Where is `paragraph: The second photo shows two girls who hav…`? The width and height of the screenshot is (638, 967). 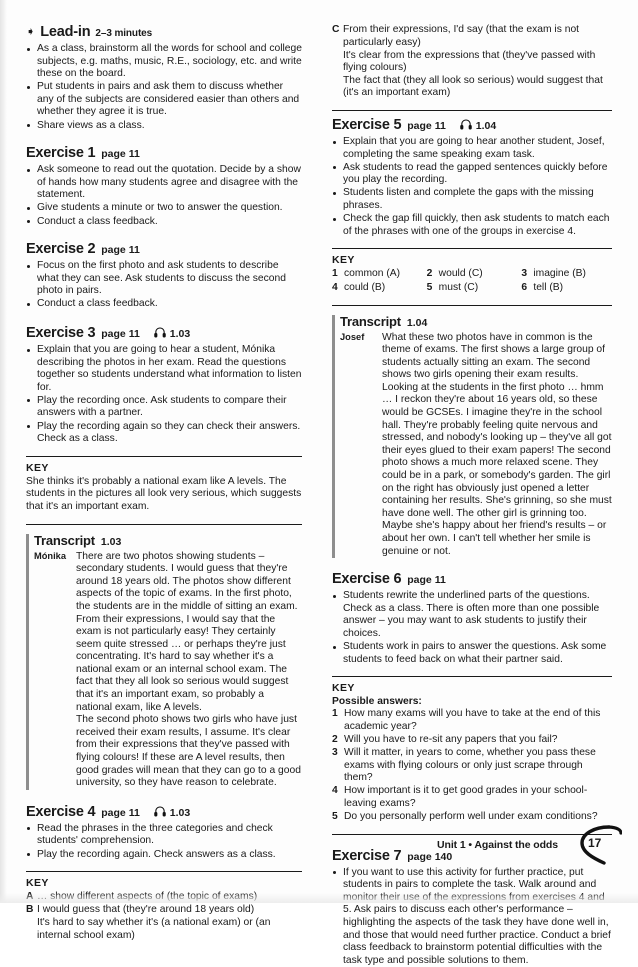
paragraph: The second photo shows two girls who hav… is located at coordinates (188, 751).